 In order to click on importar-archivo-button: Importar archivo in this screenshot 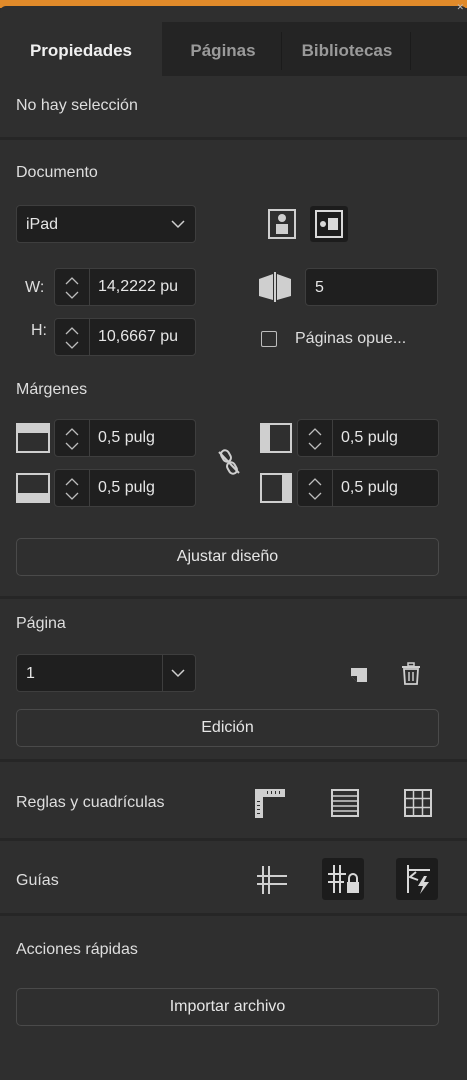, I will do `click(227, 1007)`.